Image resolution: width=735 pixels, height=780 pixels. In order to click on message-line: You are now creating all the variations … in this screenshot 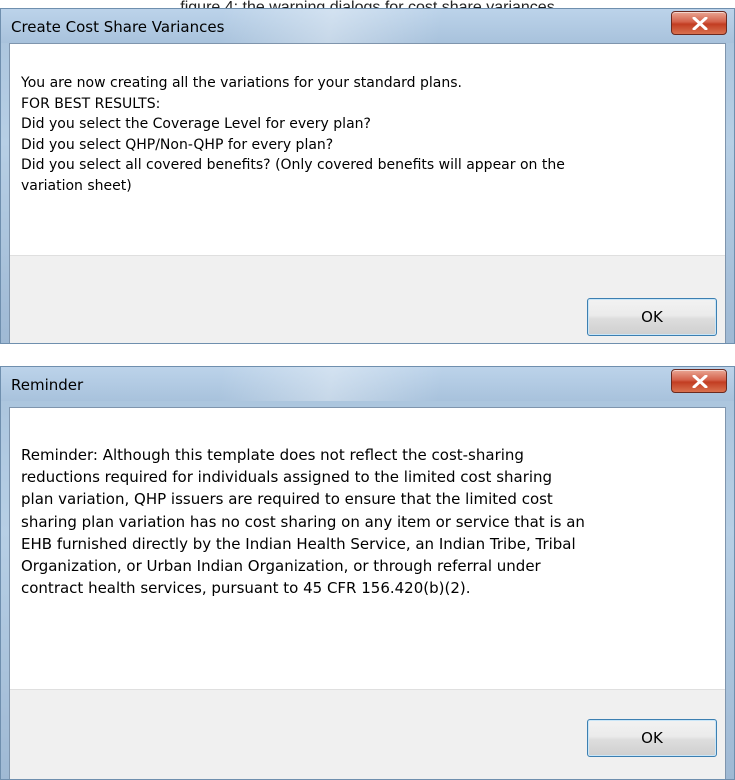, I will do `click(241, 83)`.